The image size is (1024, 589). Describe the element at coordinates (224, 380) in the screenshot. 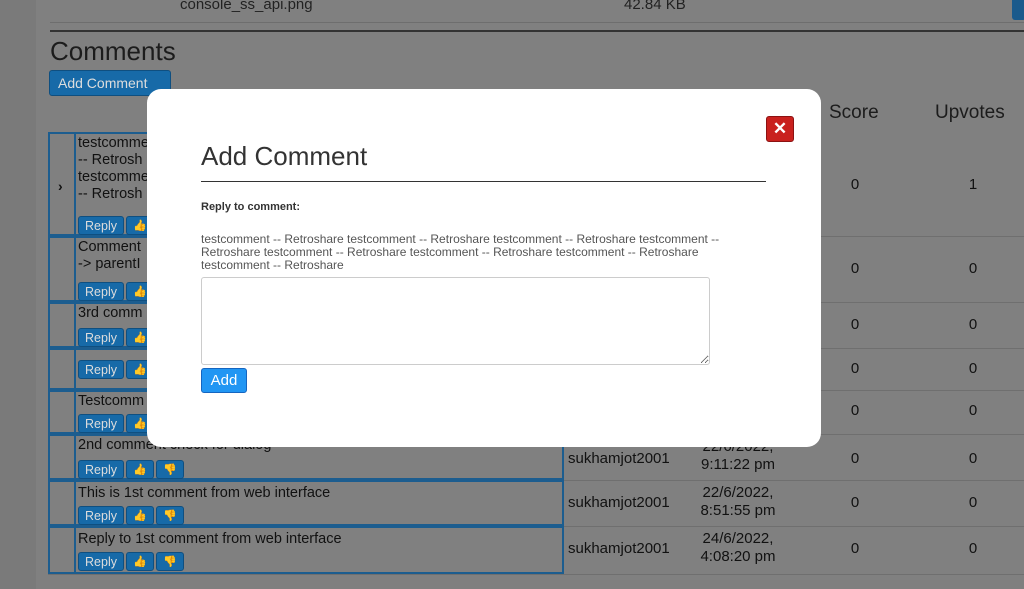

I see `add-button: Add` at that location.